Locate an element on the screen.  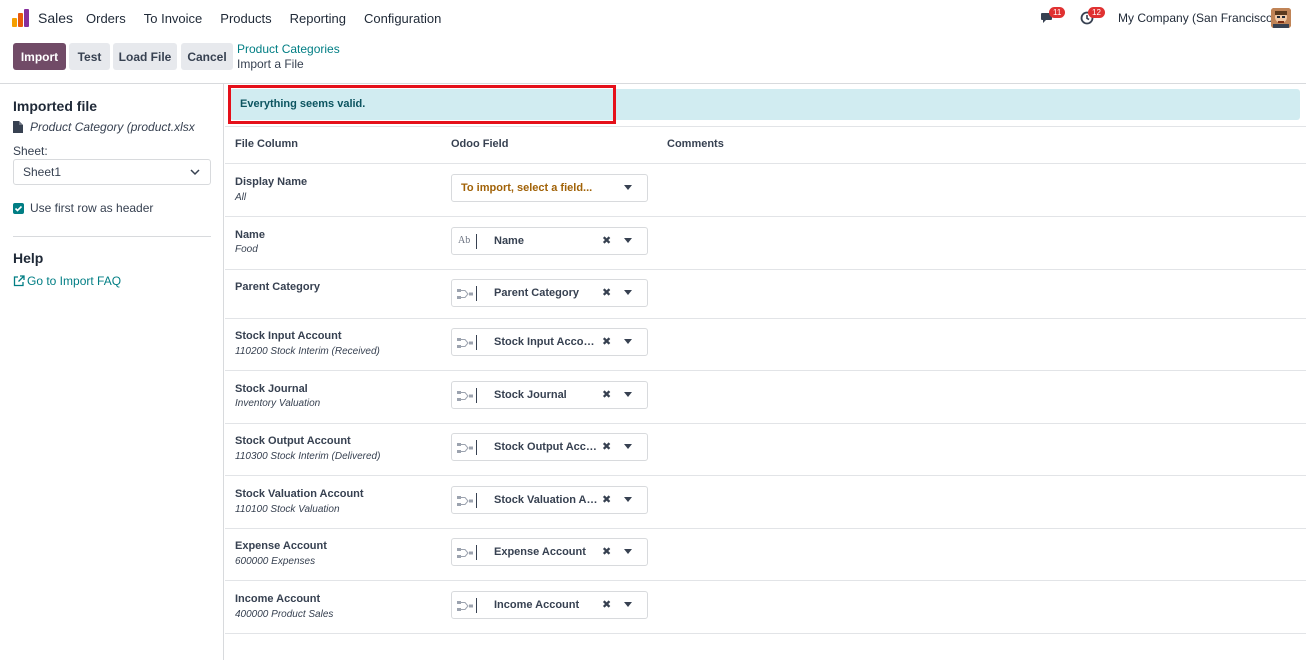
field-select: Income Account ✖ is located at coordinates (549, 605).